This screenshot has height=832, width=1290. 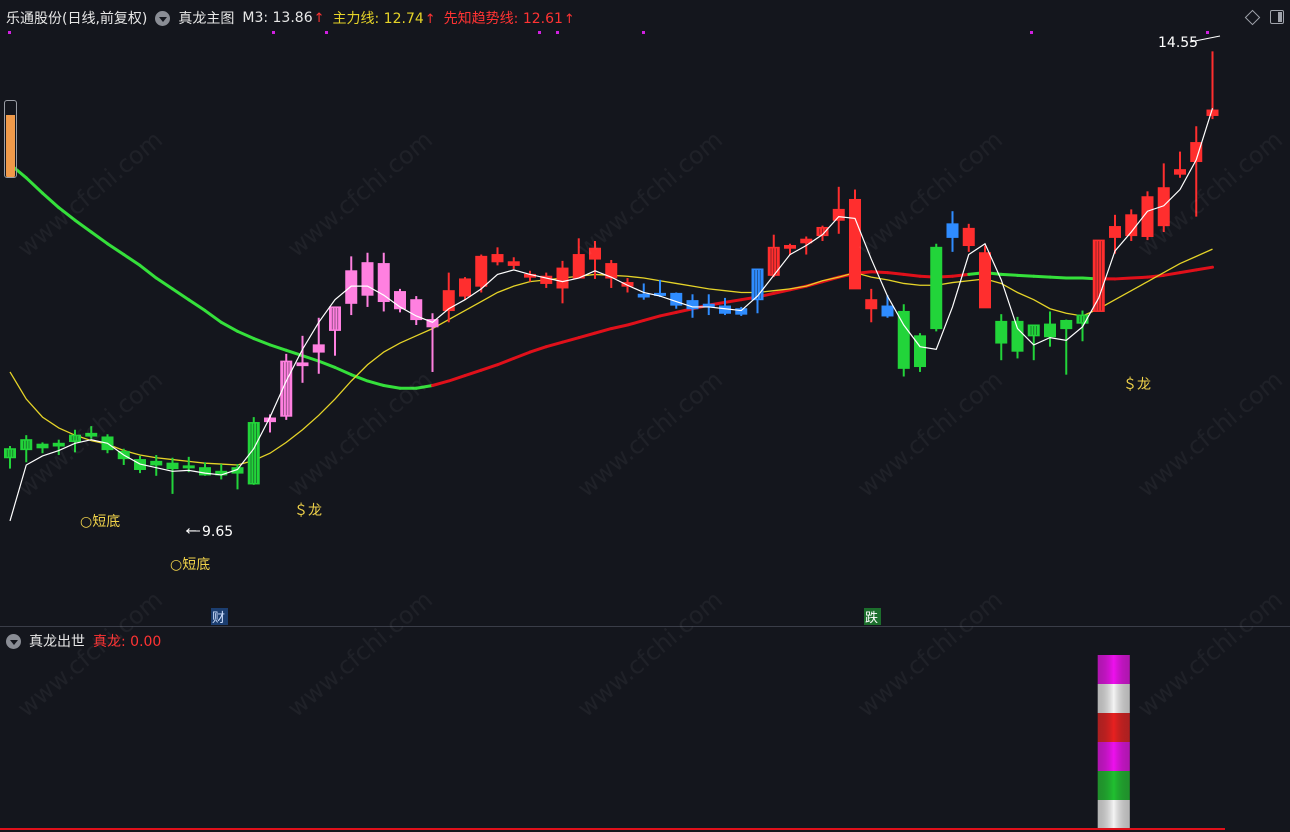 I want to click on m3-value: M3: 13.86↑, so click(x=283, y=18).